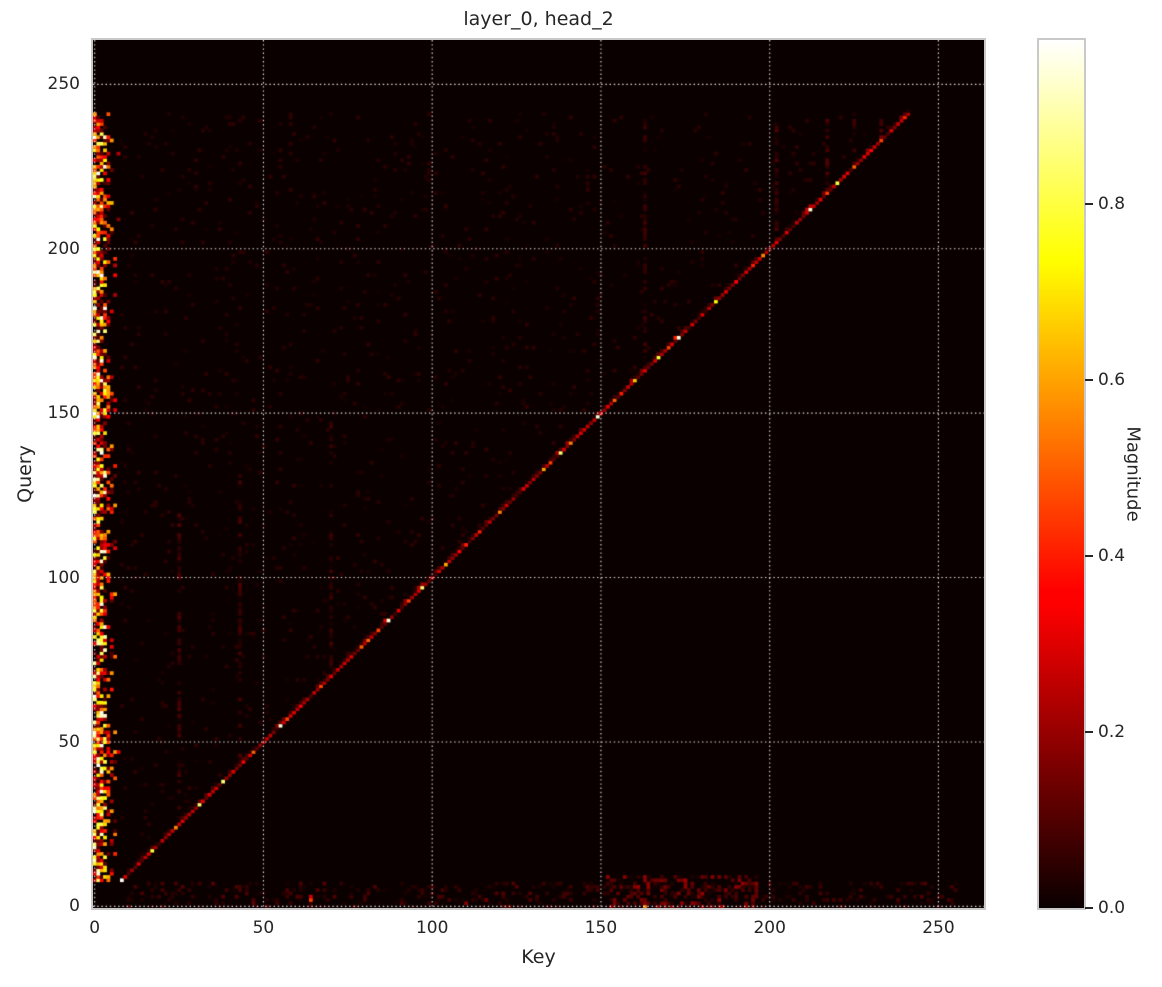 This screenshot has width=1162, height=987. Describe the element at coordinates (63, 413) in the screenshot. I see `y-tick-label: 150` at that location.